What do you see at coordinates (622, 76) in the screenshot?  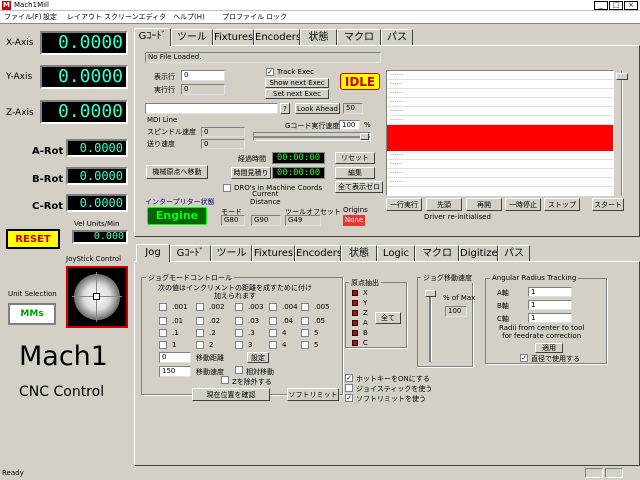 I see `listing-scroll-thumb` at bounding box center [622, 76].